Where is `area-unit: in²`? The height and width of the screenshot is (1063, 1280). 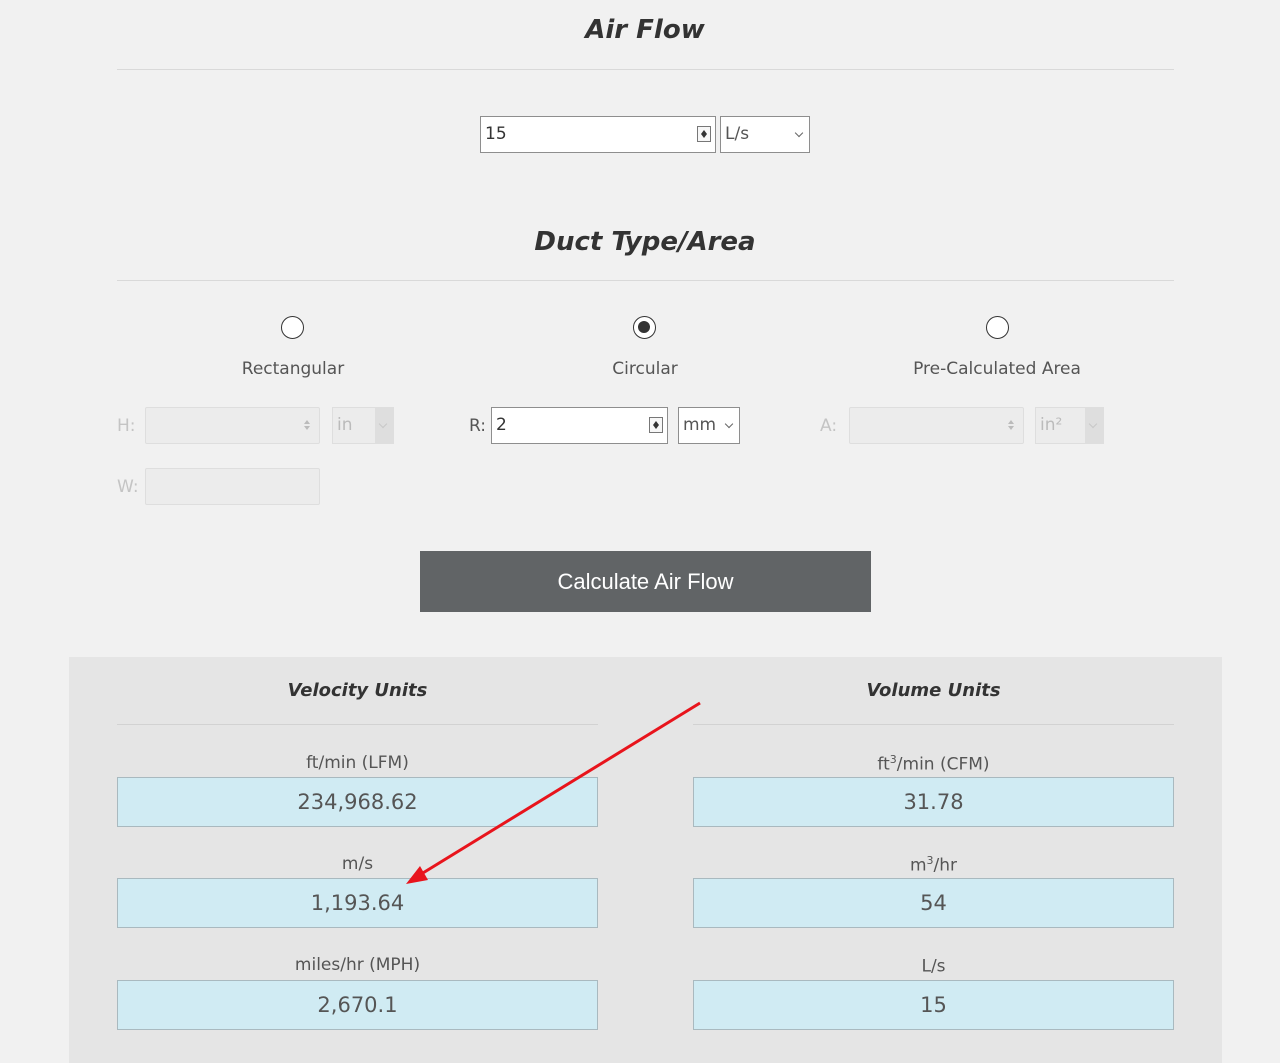 area-unit: in² is located at coordinates (1051, 425).